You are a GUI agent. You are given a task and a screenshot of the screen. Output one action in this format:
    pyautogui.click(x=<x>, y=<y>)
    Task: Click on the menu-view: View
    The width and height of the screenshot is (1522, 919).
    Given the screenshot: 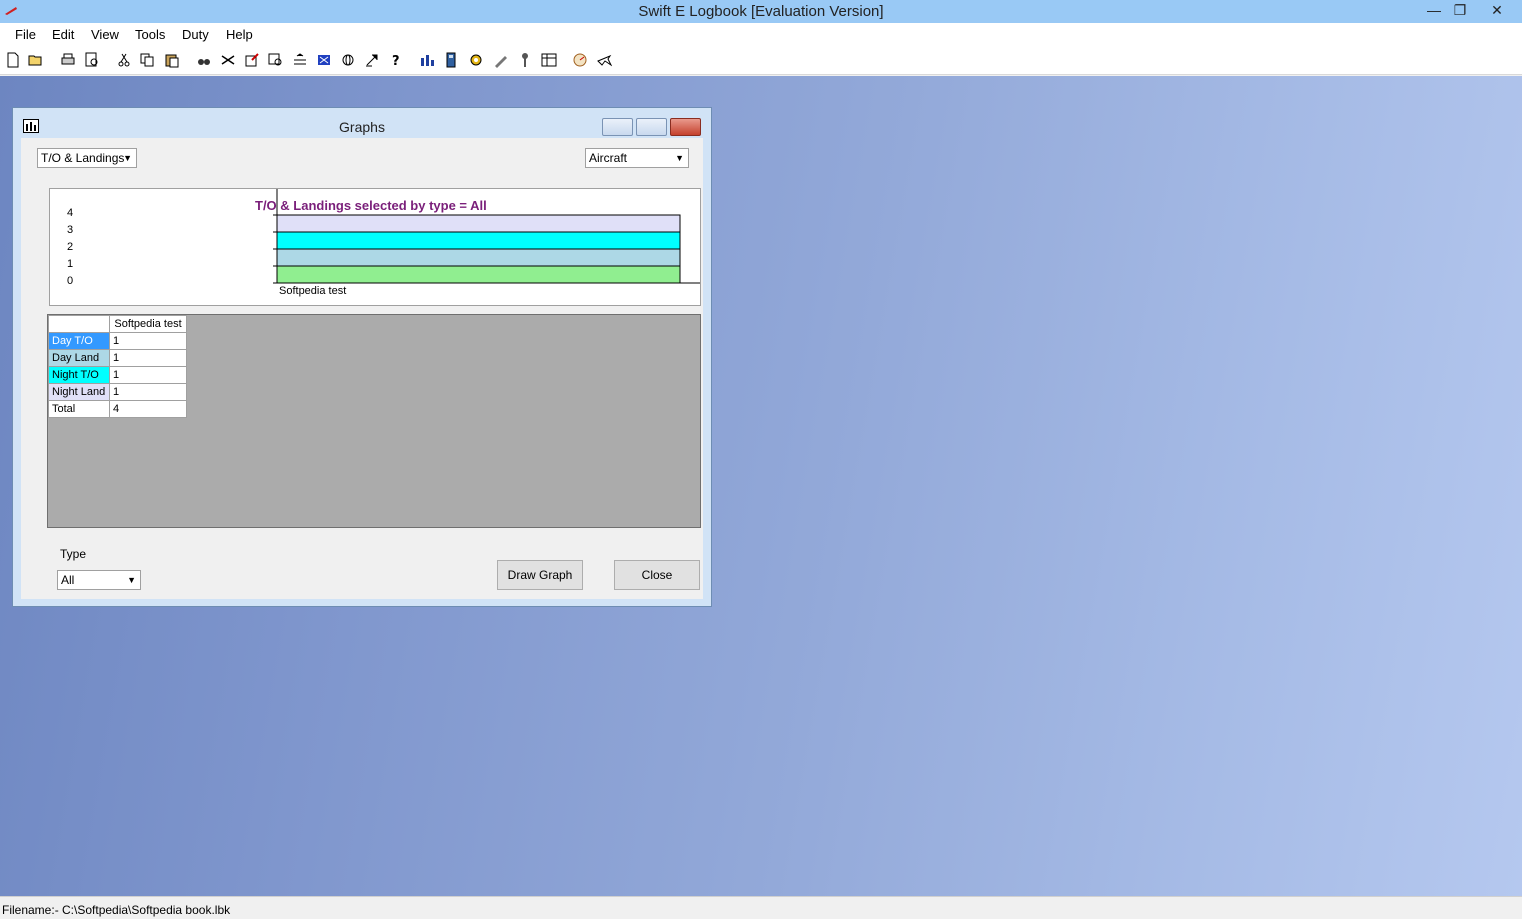 What is the action you would take?
    pyautogui.click(x=105, y=34)
    